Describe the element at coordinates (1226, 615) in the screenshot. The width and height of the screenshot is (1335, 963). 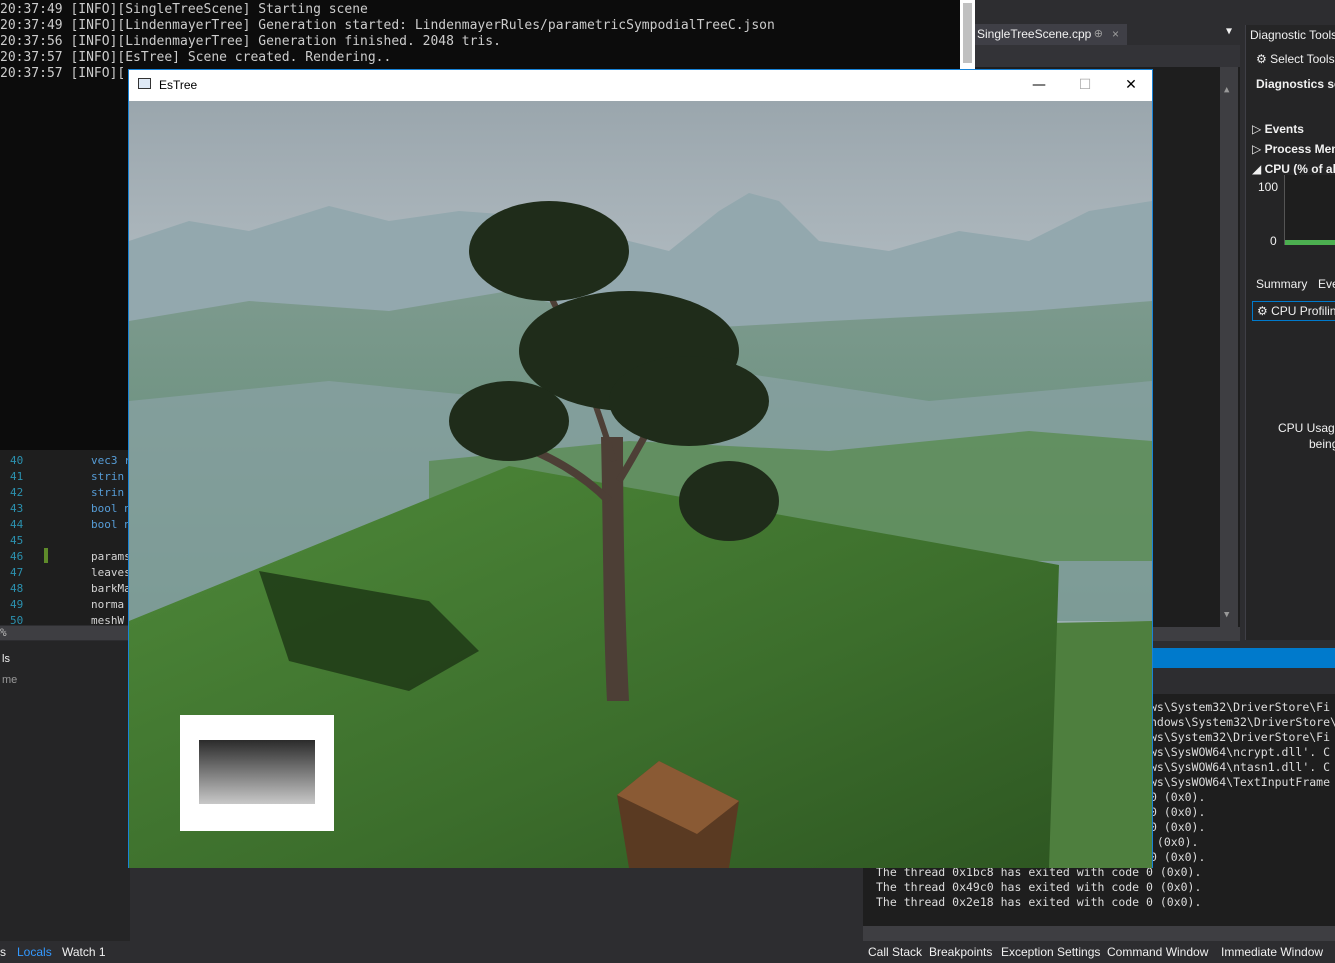
I see `scroll-down-icon: ▼` at that location.